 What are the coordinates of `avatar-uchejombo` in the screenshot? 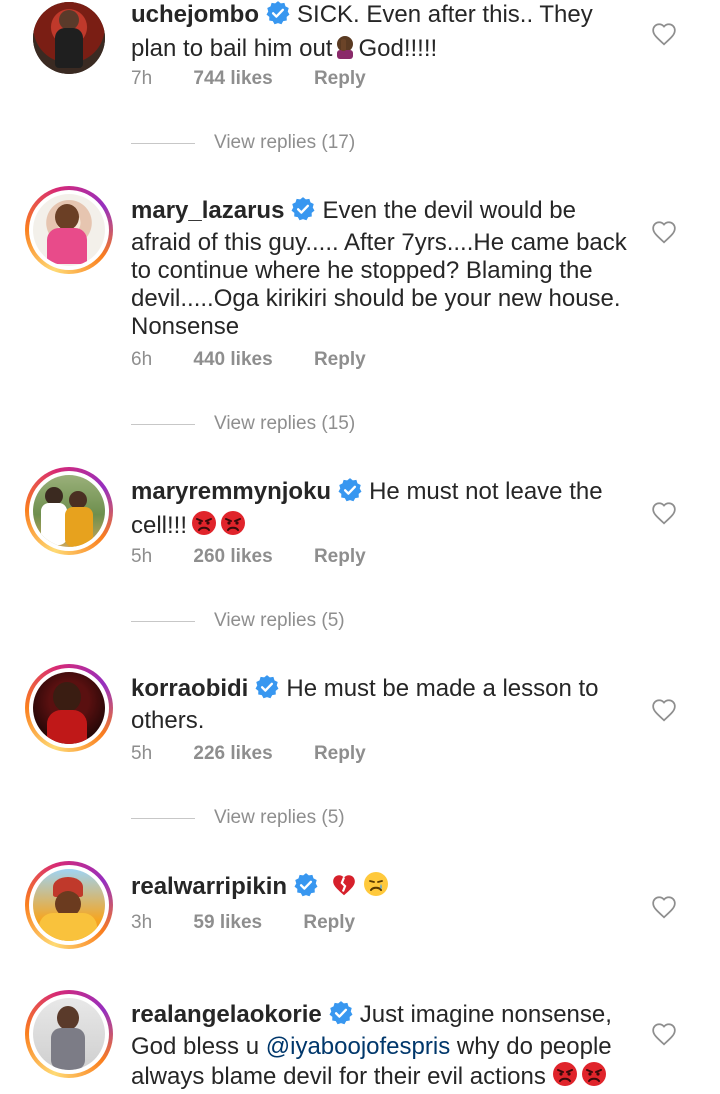 It's located at (69, 38).